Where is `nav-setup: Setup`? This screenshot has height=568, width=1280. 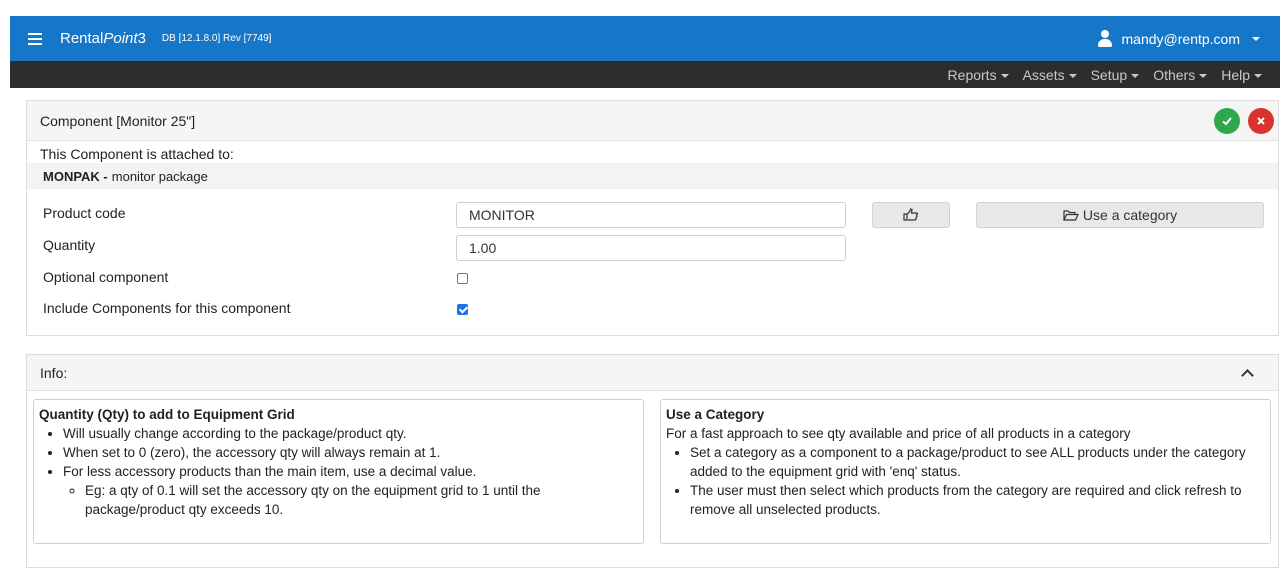
nav-setup: Setup is located at coordinates (1115, 75).